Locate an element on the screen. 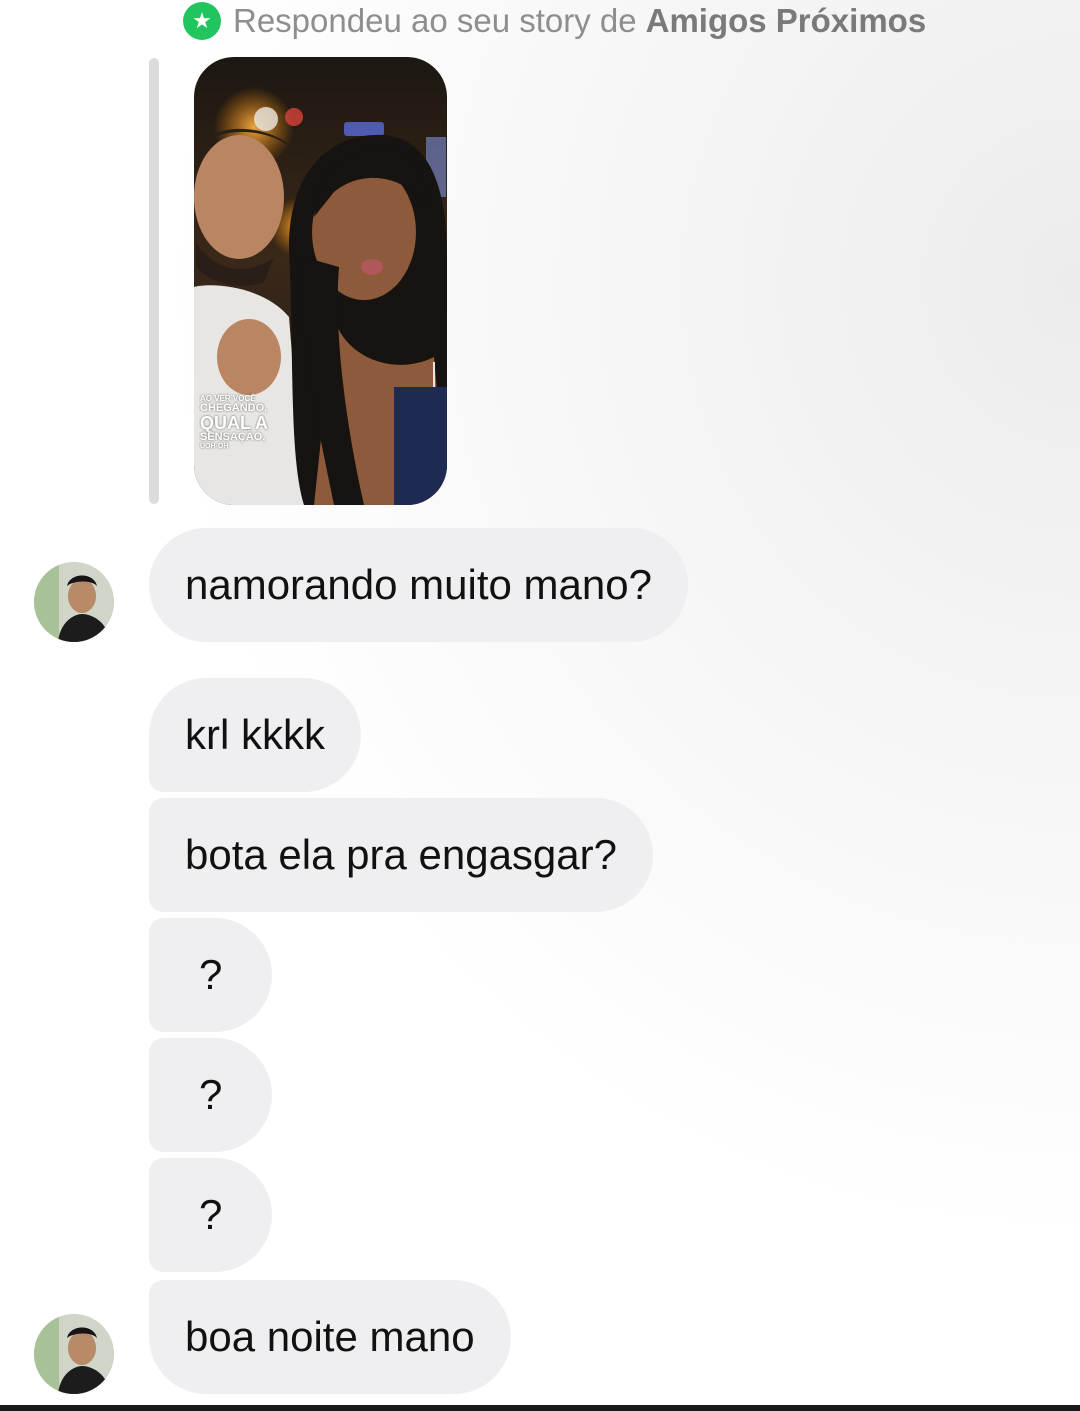  bottom-divider is located at coordinates (540, 1408).